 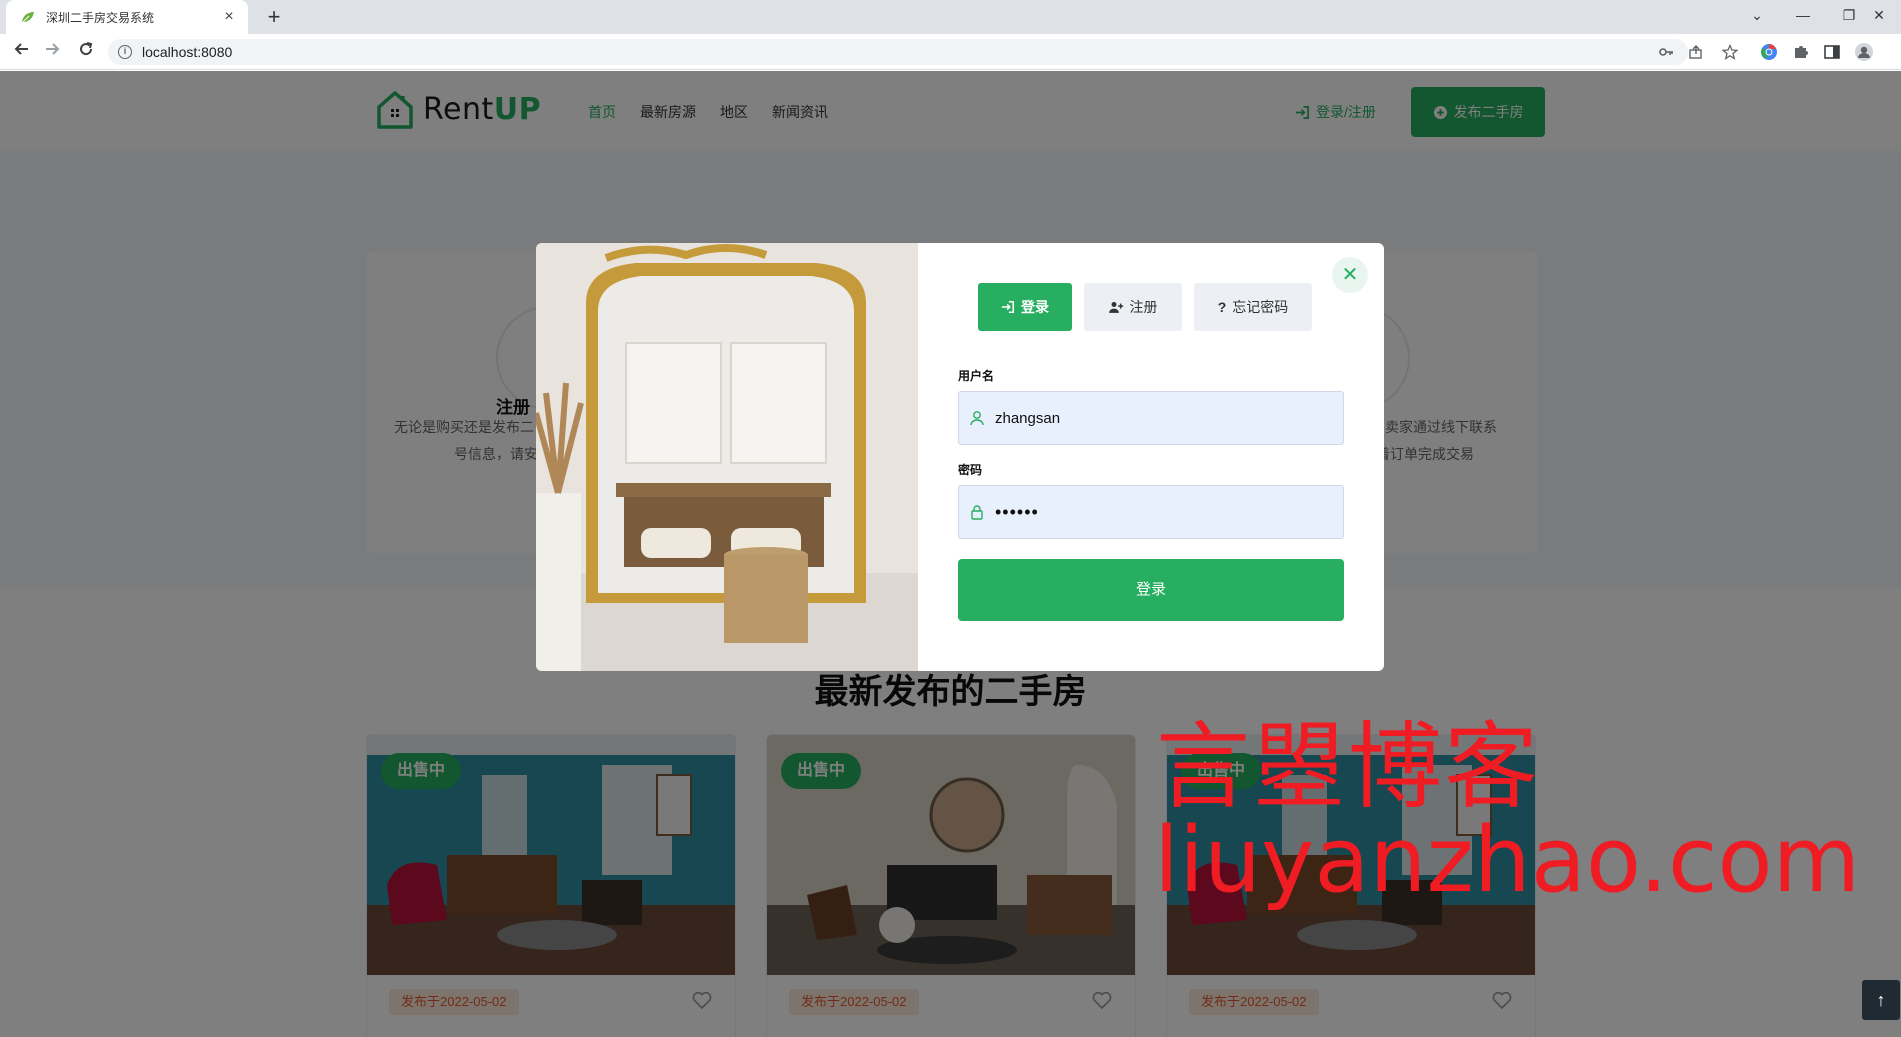 What do you see at coordinates (1151, 457) in the screenshot?
I see `login-form: ✕ 登录 注册 ? 忘记密码 用户名 zhangsan 密码 •••••• 登录` at bounding box center [1151, 457].